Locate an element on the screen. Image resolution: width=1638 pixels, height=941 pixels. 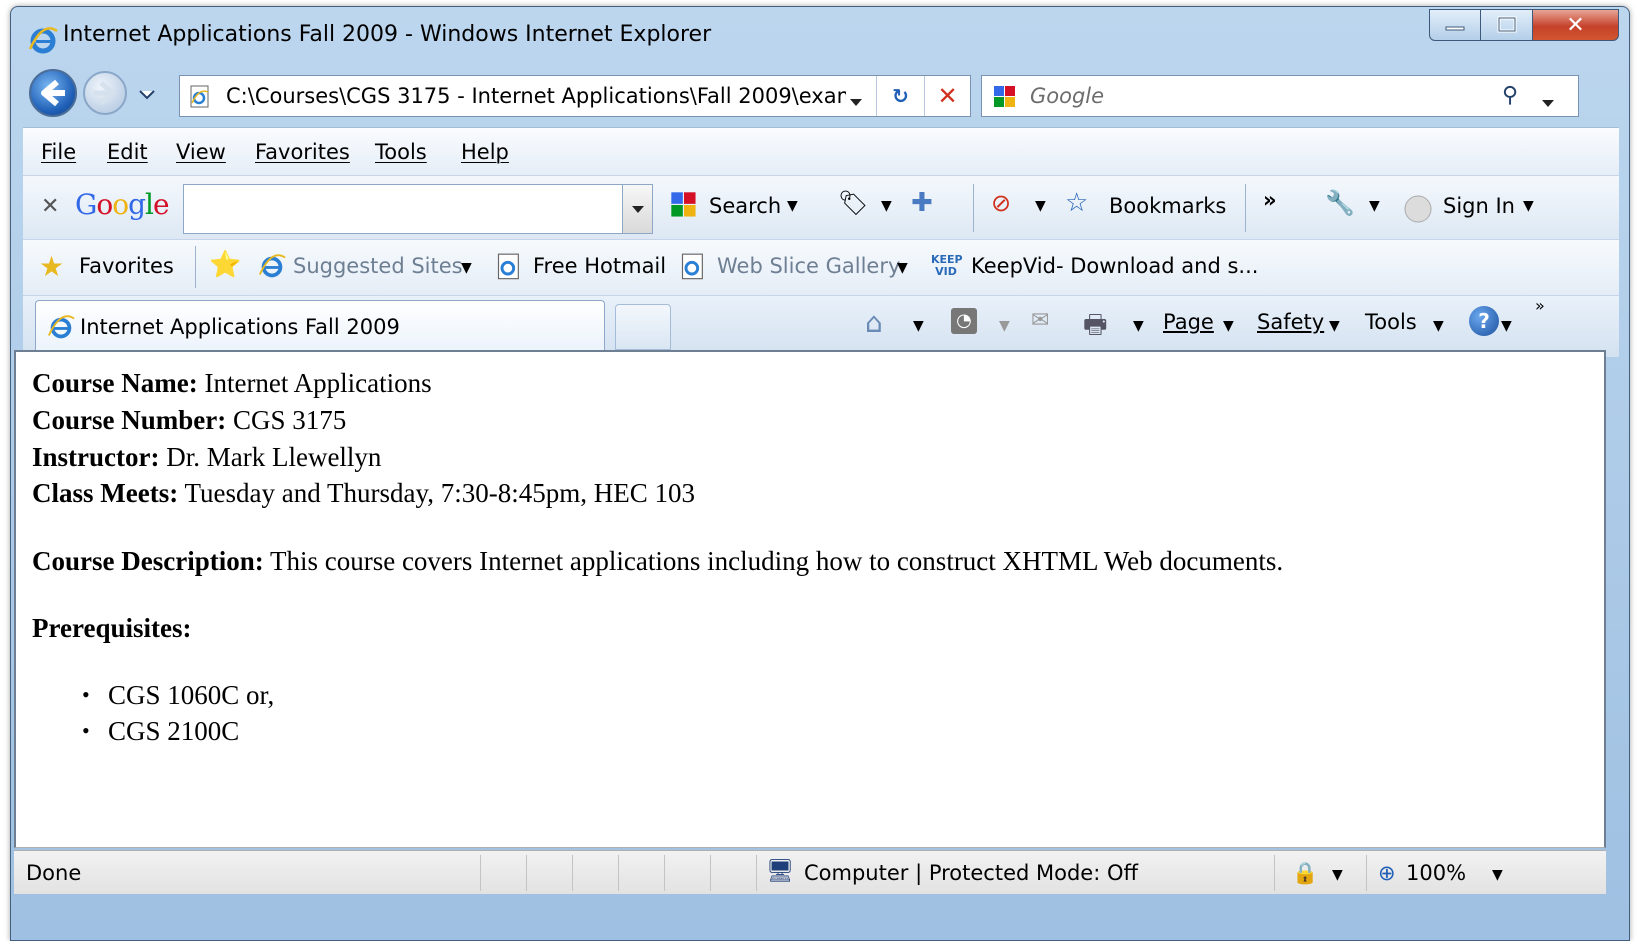
wrench-settings-icon: 🔧 is located at coordinates (1340, 203).